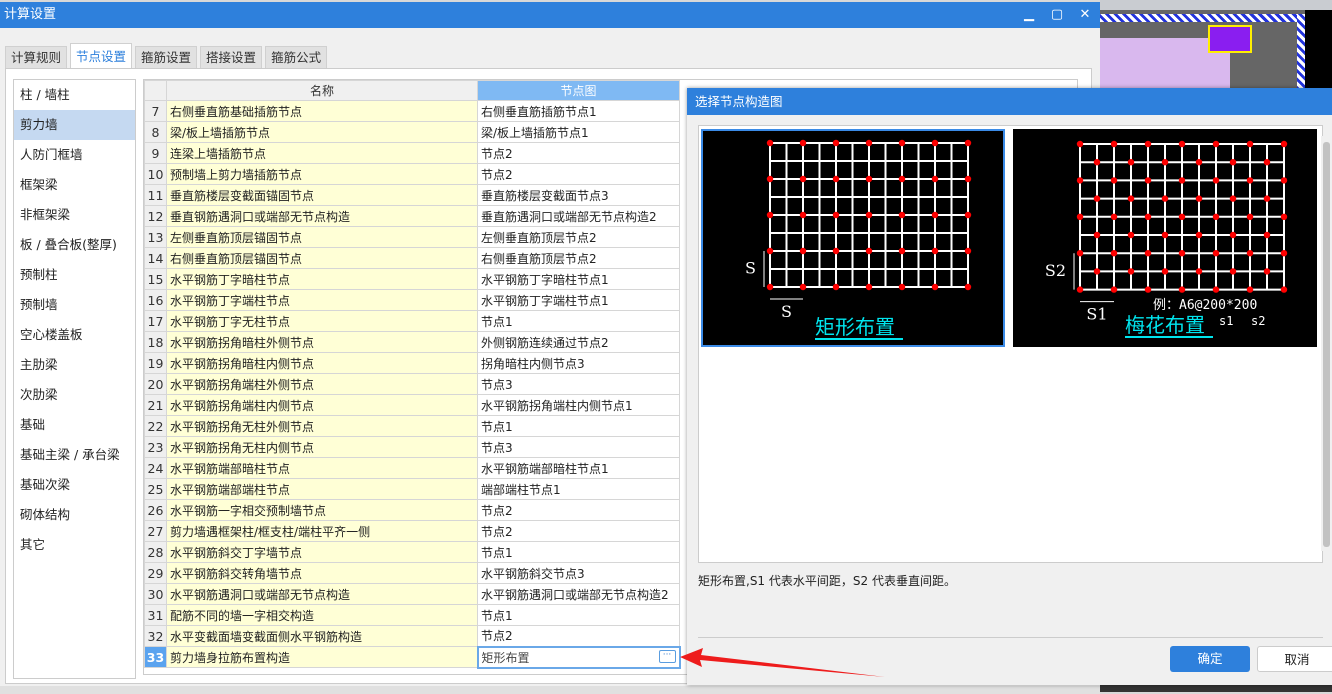  I want to click on sidebar-item: 框架梁, so click(74, 185).